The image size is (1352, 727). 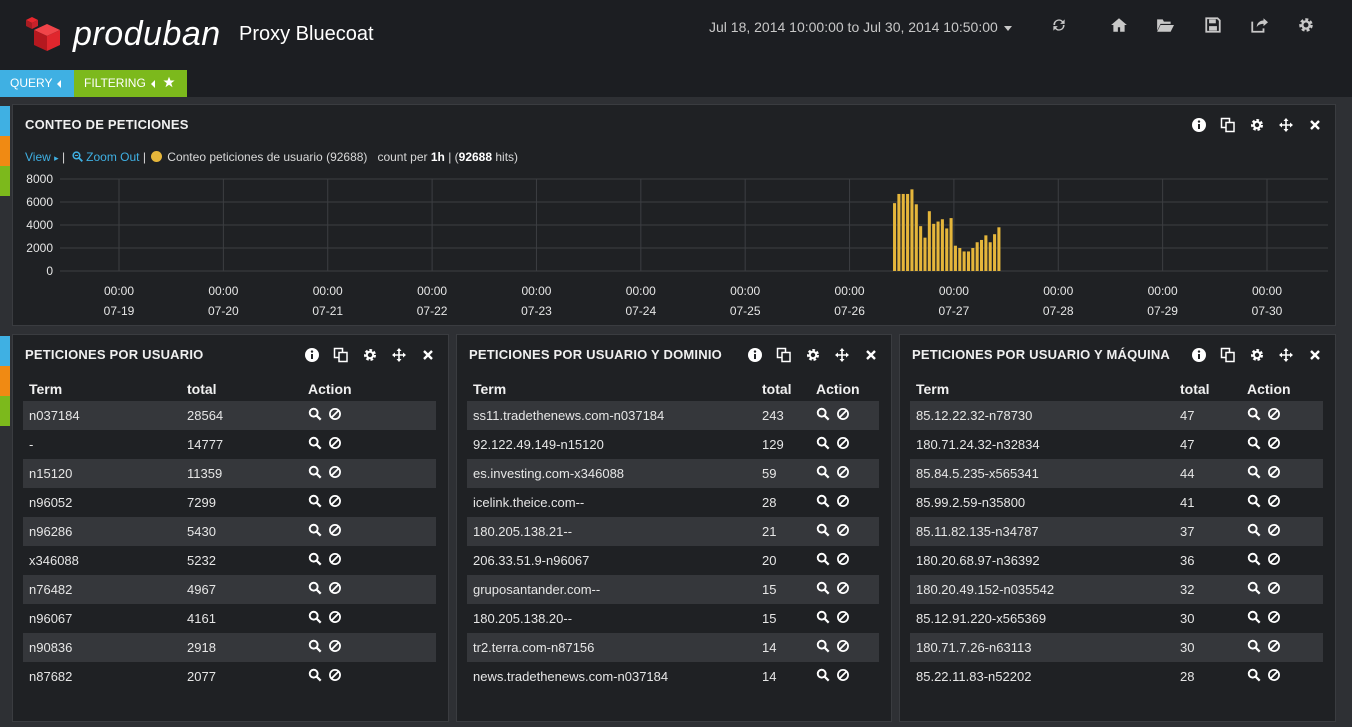 I want to click on query-pill: QUERY, so click(x=37, y=83).